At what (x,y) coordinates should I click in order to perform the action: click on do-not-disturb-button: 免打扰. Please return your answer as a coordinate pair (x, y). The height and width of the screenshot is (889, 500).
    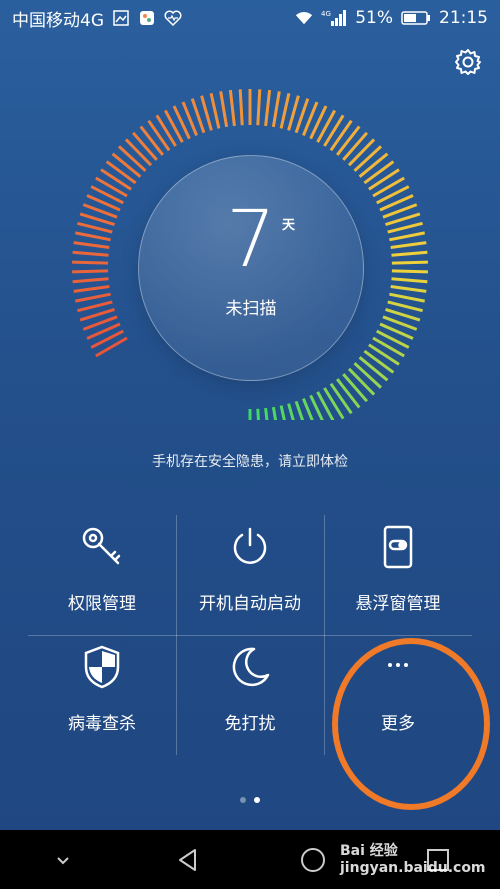
    Looking at the image, I should click on (250, 695).